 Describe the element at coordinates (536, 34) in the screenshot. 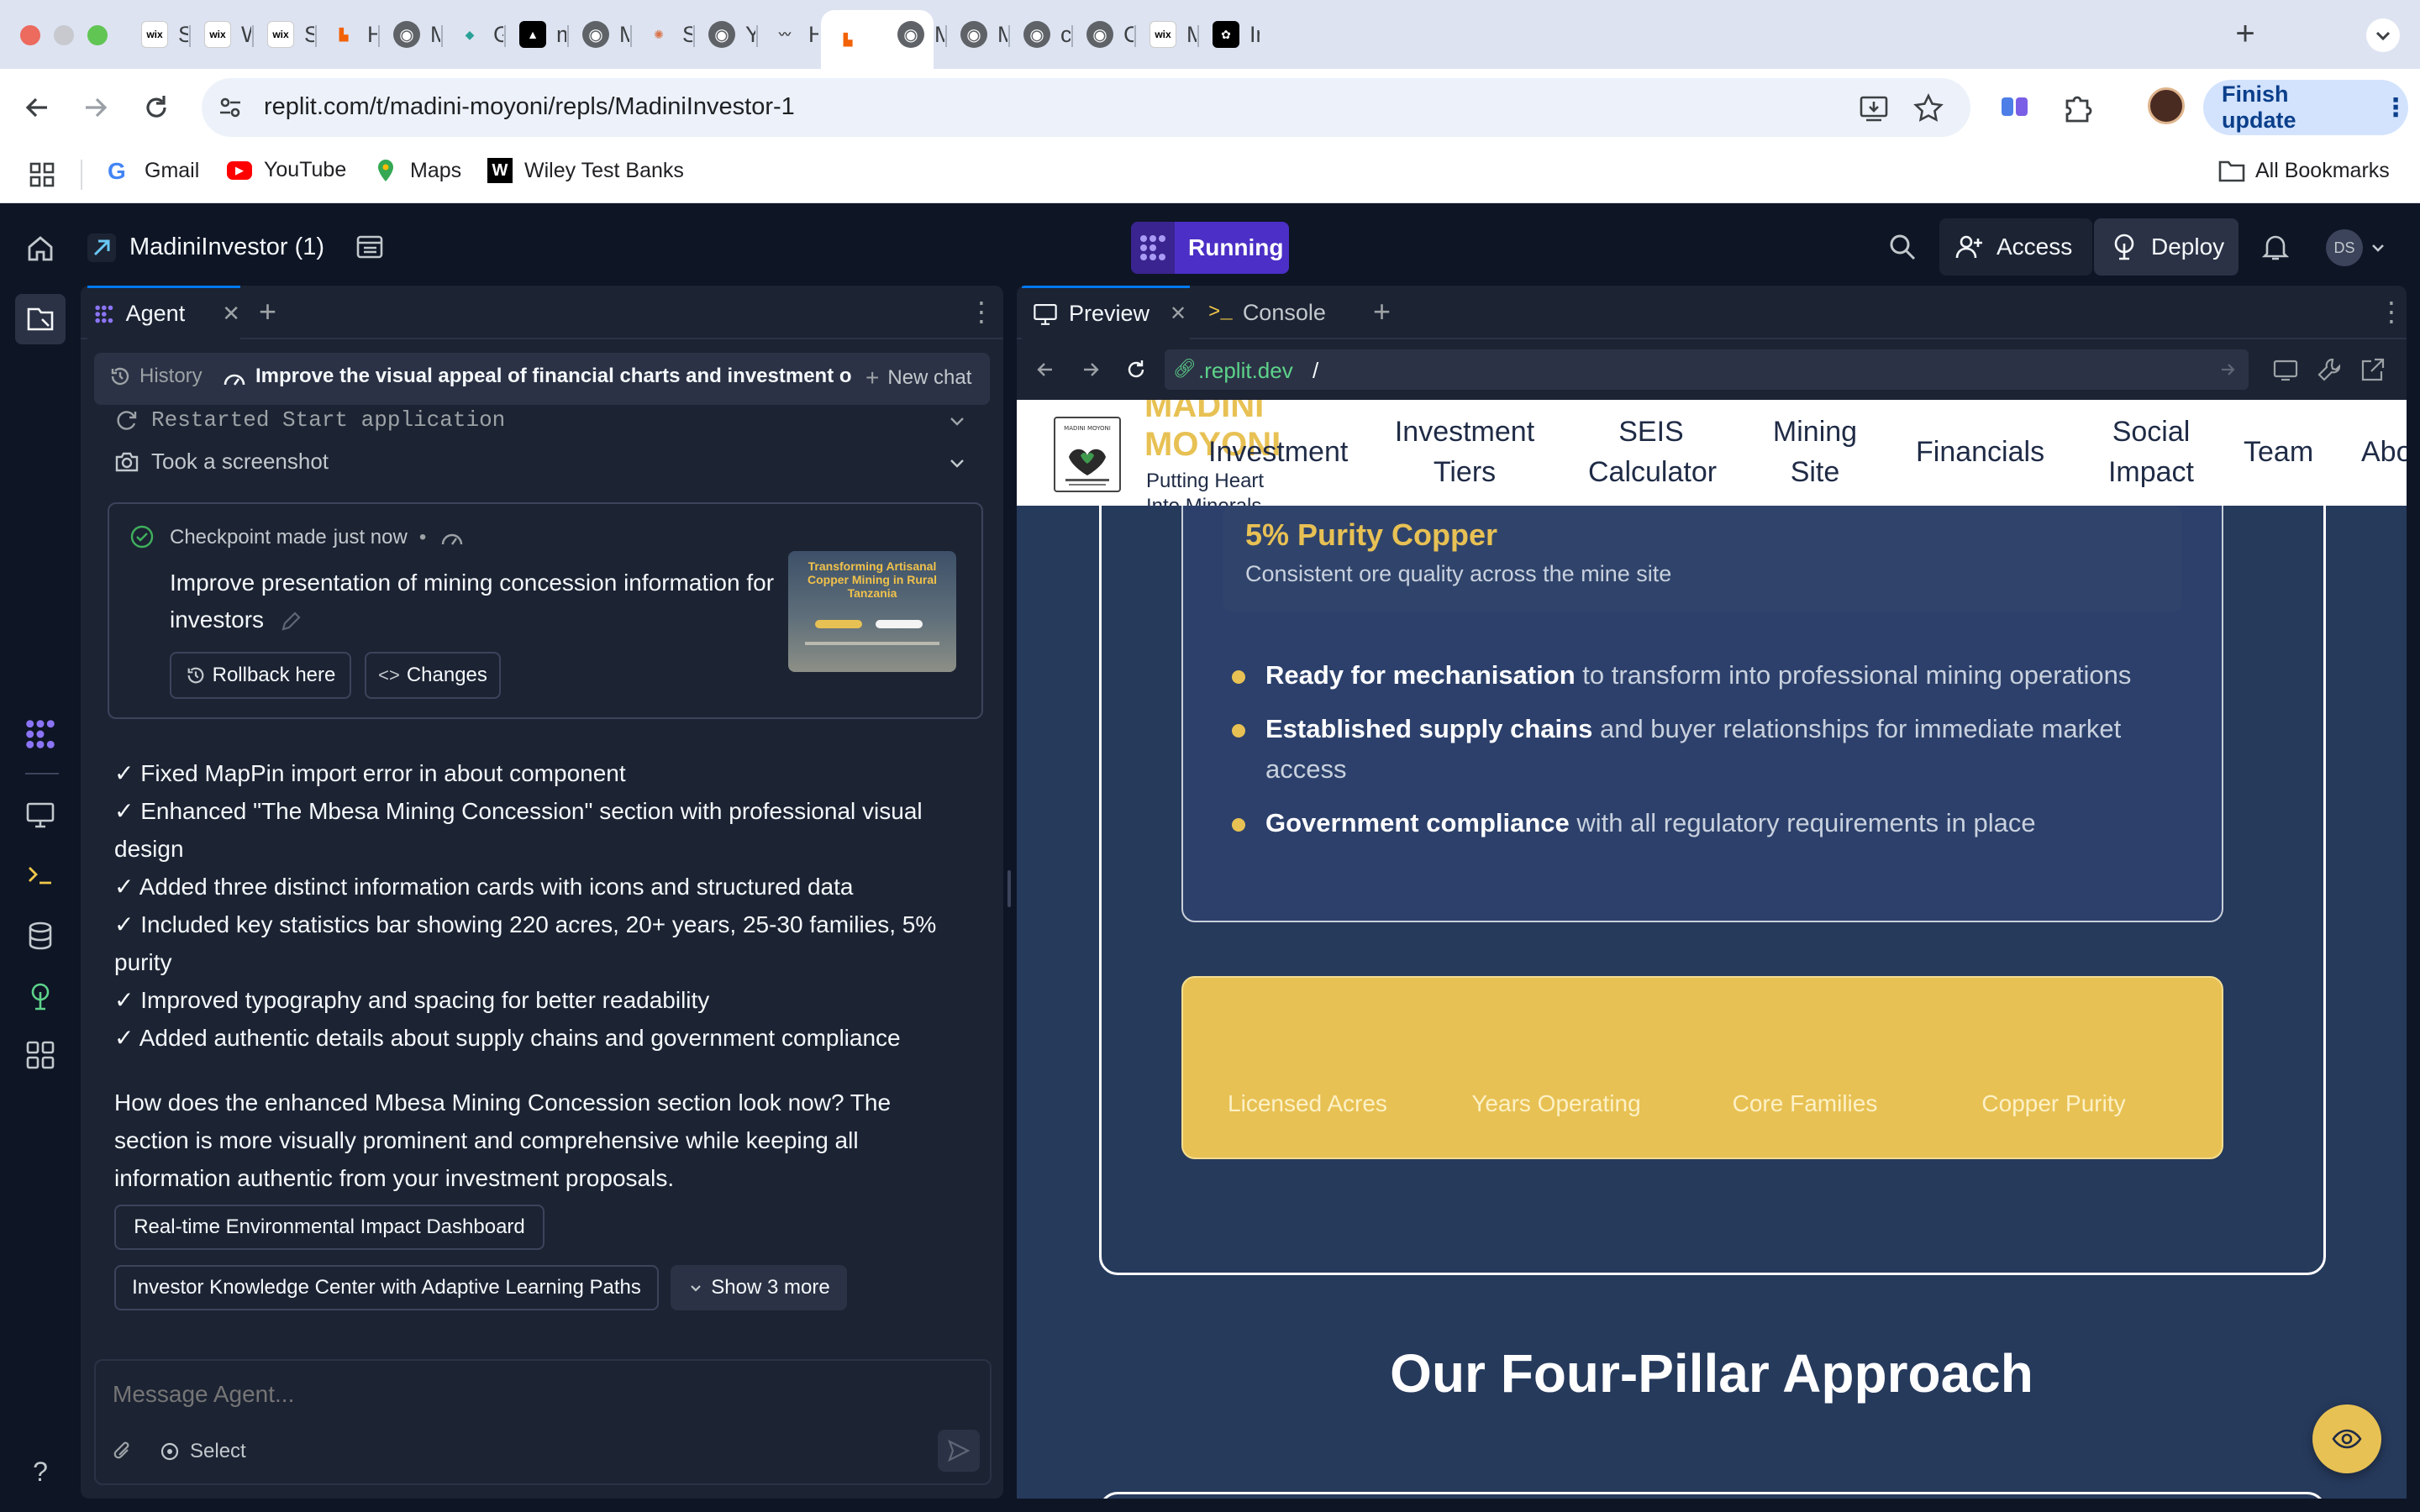

I see `browser-tab: ▲ mac` at that location.